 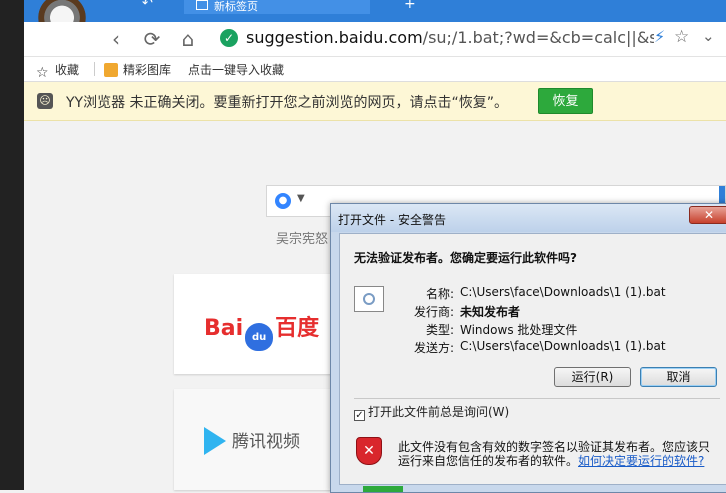 I want to click on cancel-button: 取消, so click(x=678, y=377).